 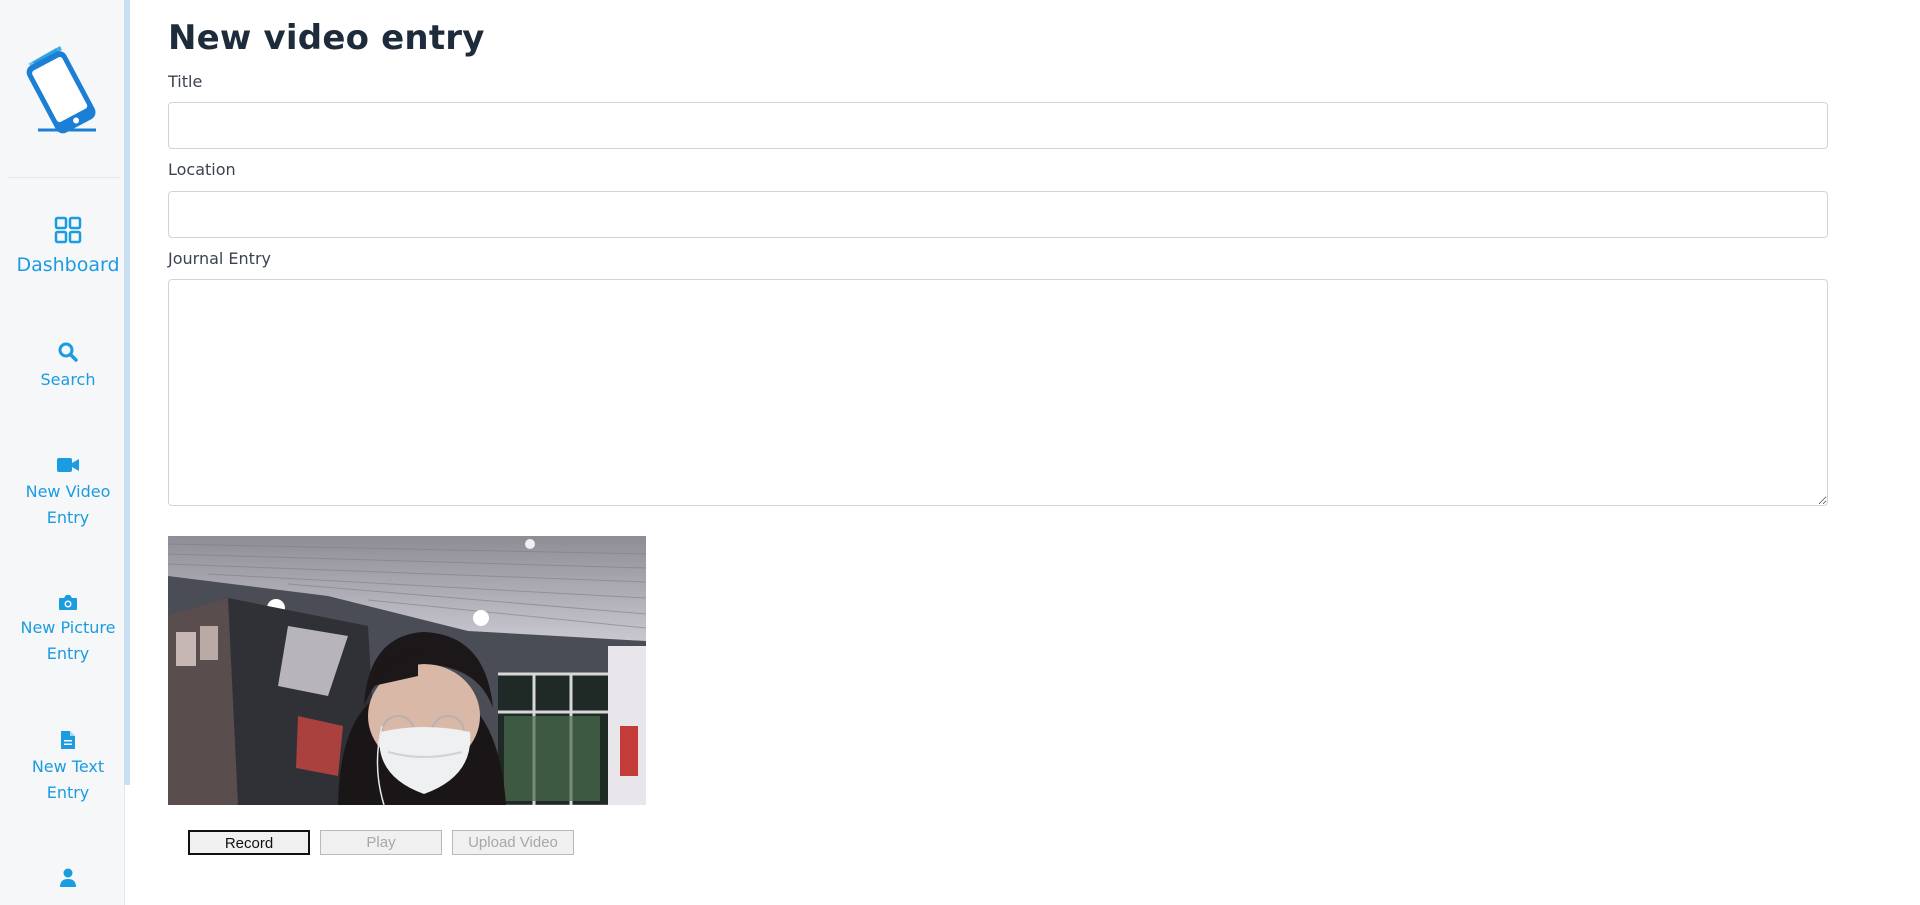 I want to click on sidebar-scrollbar, so click(x=127, y=392).